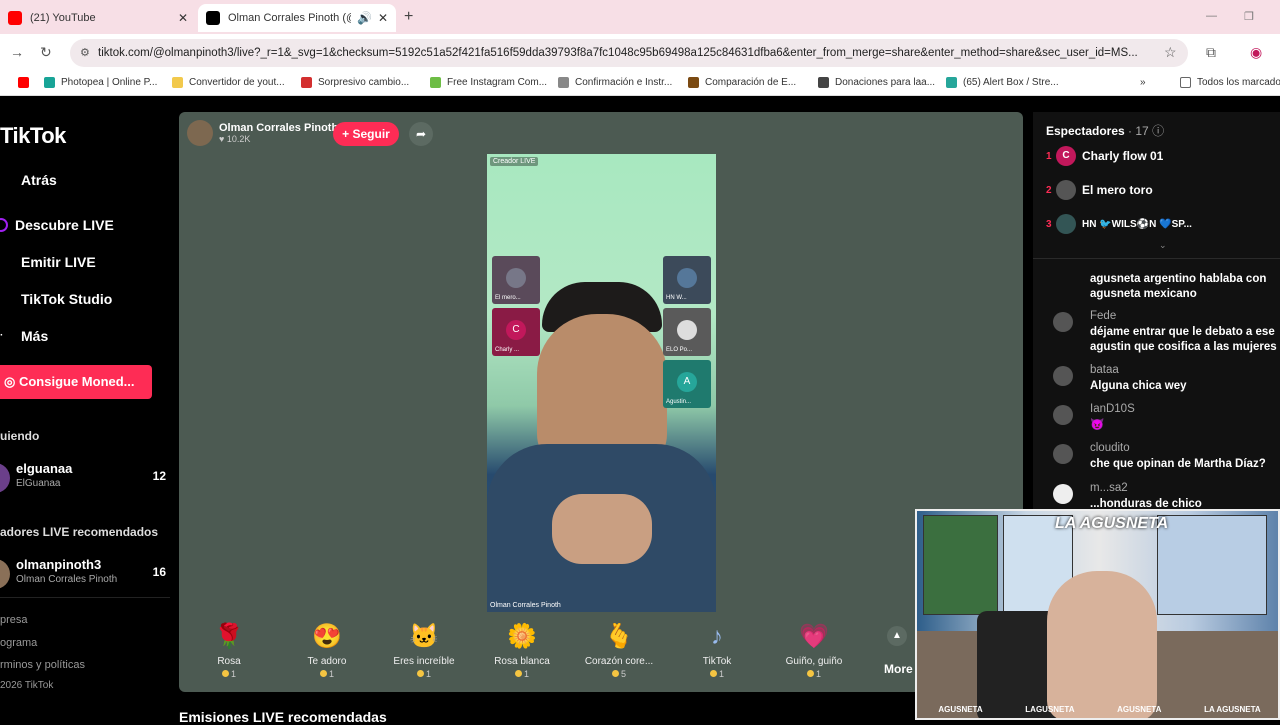 The height and width of the screenshot is (725, 1280). What do you see at coordinates (1211, 16) in the screenshot?
I see `minimize-icon: —` at bounding box center [1211, 16].